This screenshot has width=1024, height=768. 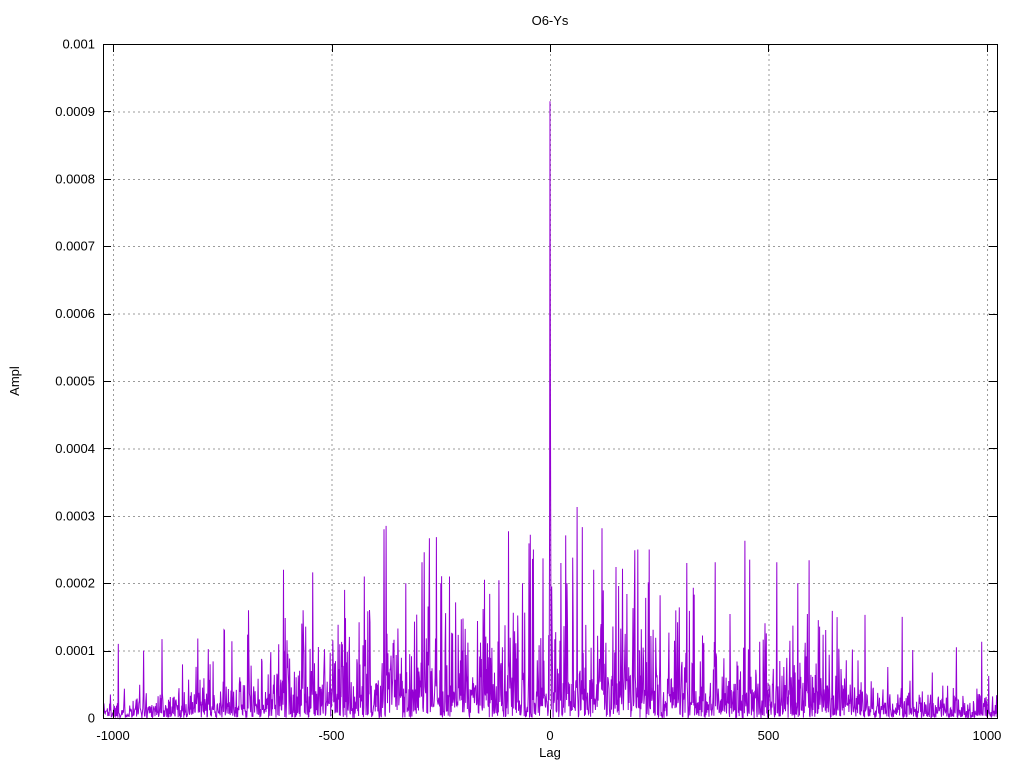 I want to click on y-tick-label: 0.001, so click(x=78, y=44).